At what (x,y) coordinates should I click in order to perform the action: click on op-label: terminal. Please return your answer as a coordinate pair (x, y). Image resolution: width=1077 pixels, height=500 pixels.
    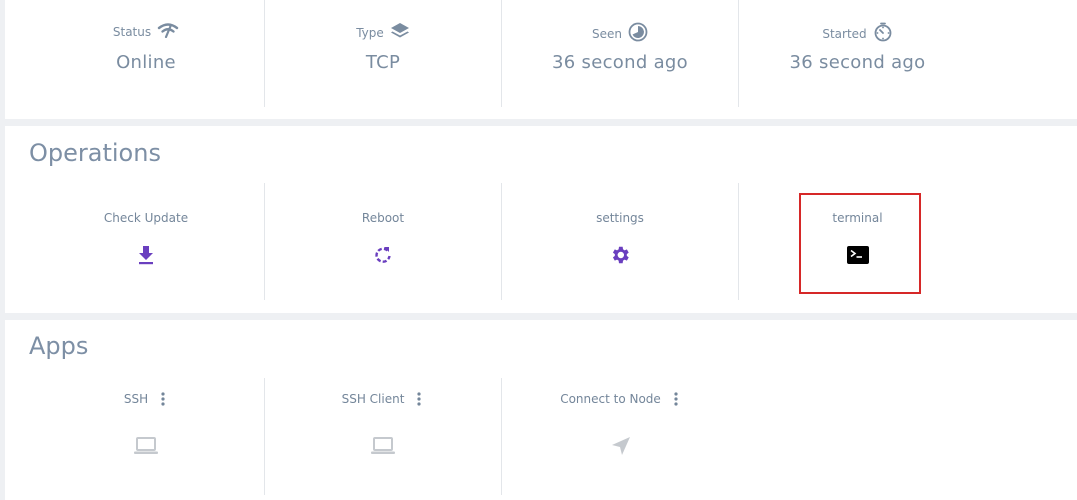
    Looking at the image, I should click on (857, 218).